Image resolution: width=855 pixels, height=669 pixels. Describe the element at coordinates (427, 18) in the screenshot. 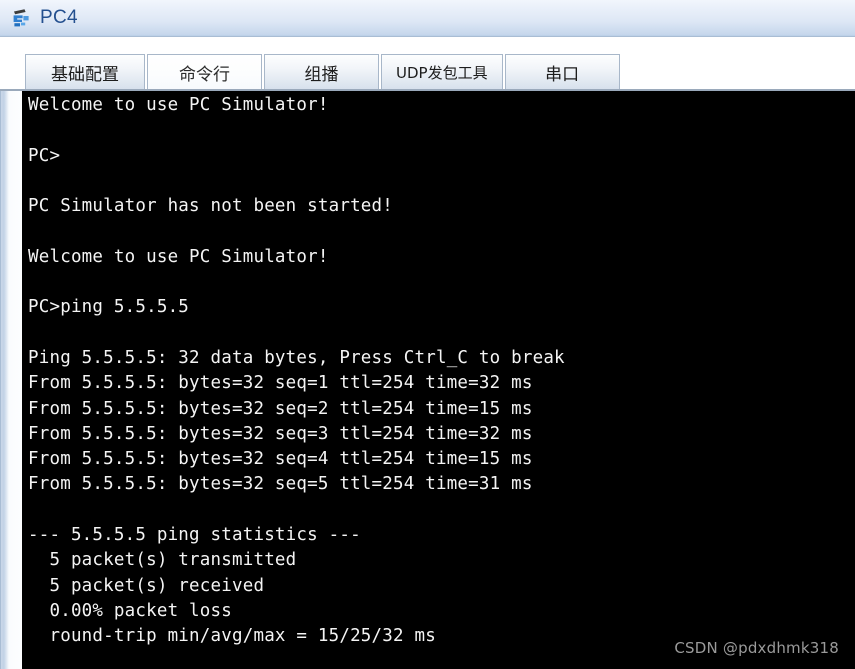

I see `window-titlebar: PC4` at that location.